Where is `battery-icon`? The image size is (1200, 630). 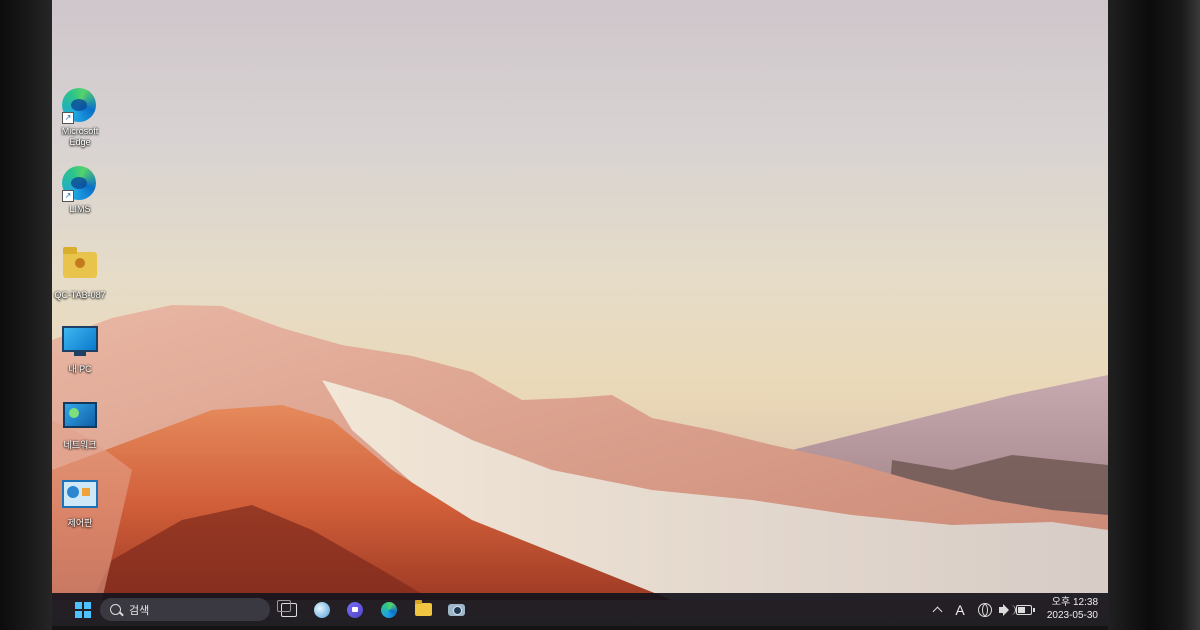 battery-icon is located at coordinates (1025, 609).